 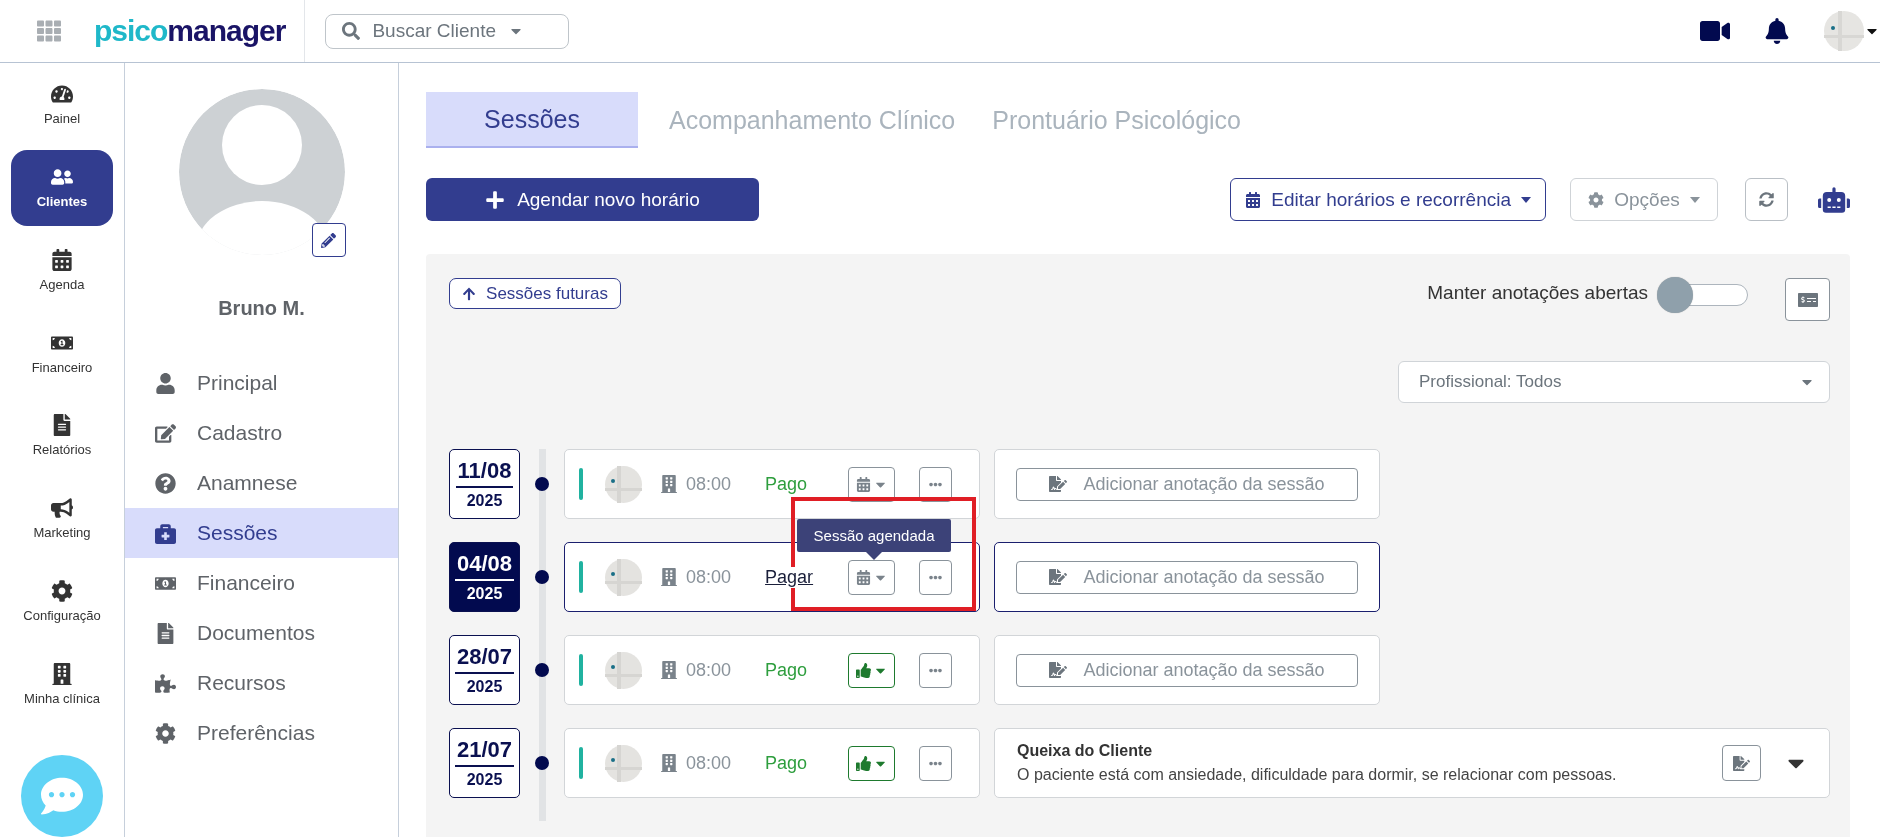 What do you see at coordinates (484, 670) in the screenshot?
I see `date-badge: 28/07 2025` at bounding box center [484, 670].